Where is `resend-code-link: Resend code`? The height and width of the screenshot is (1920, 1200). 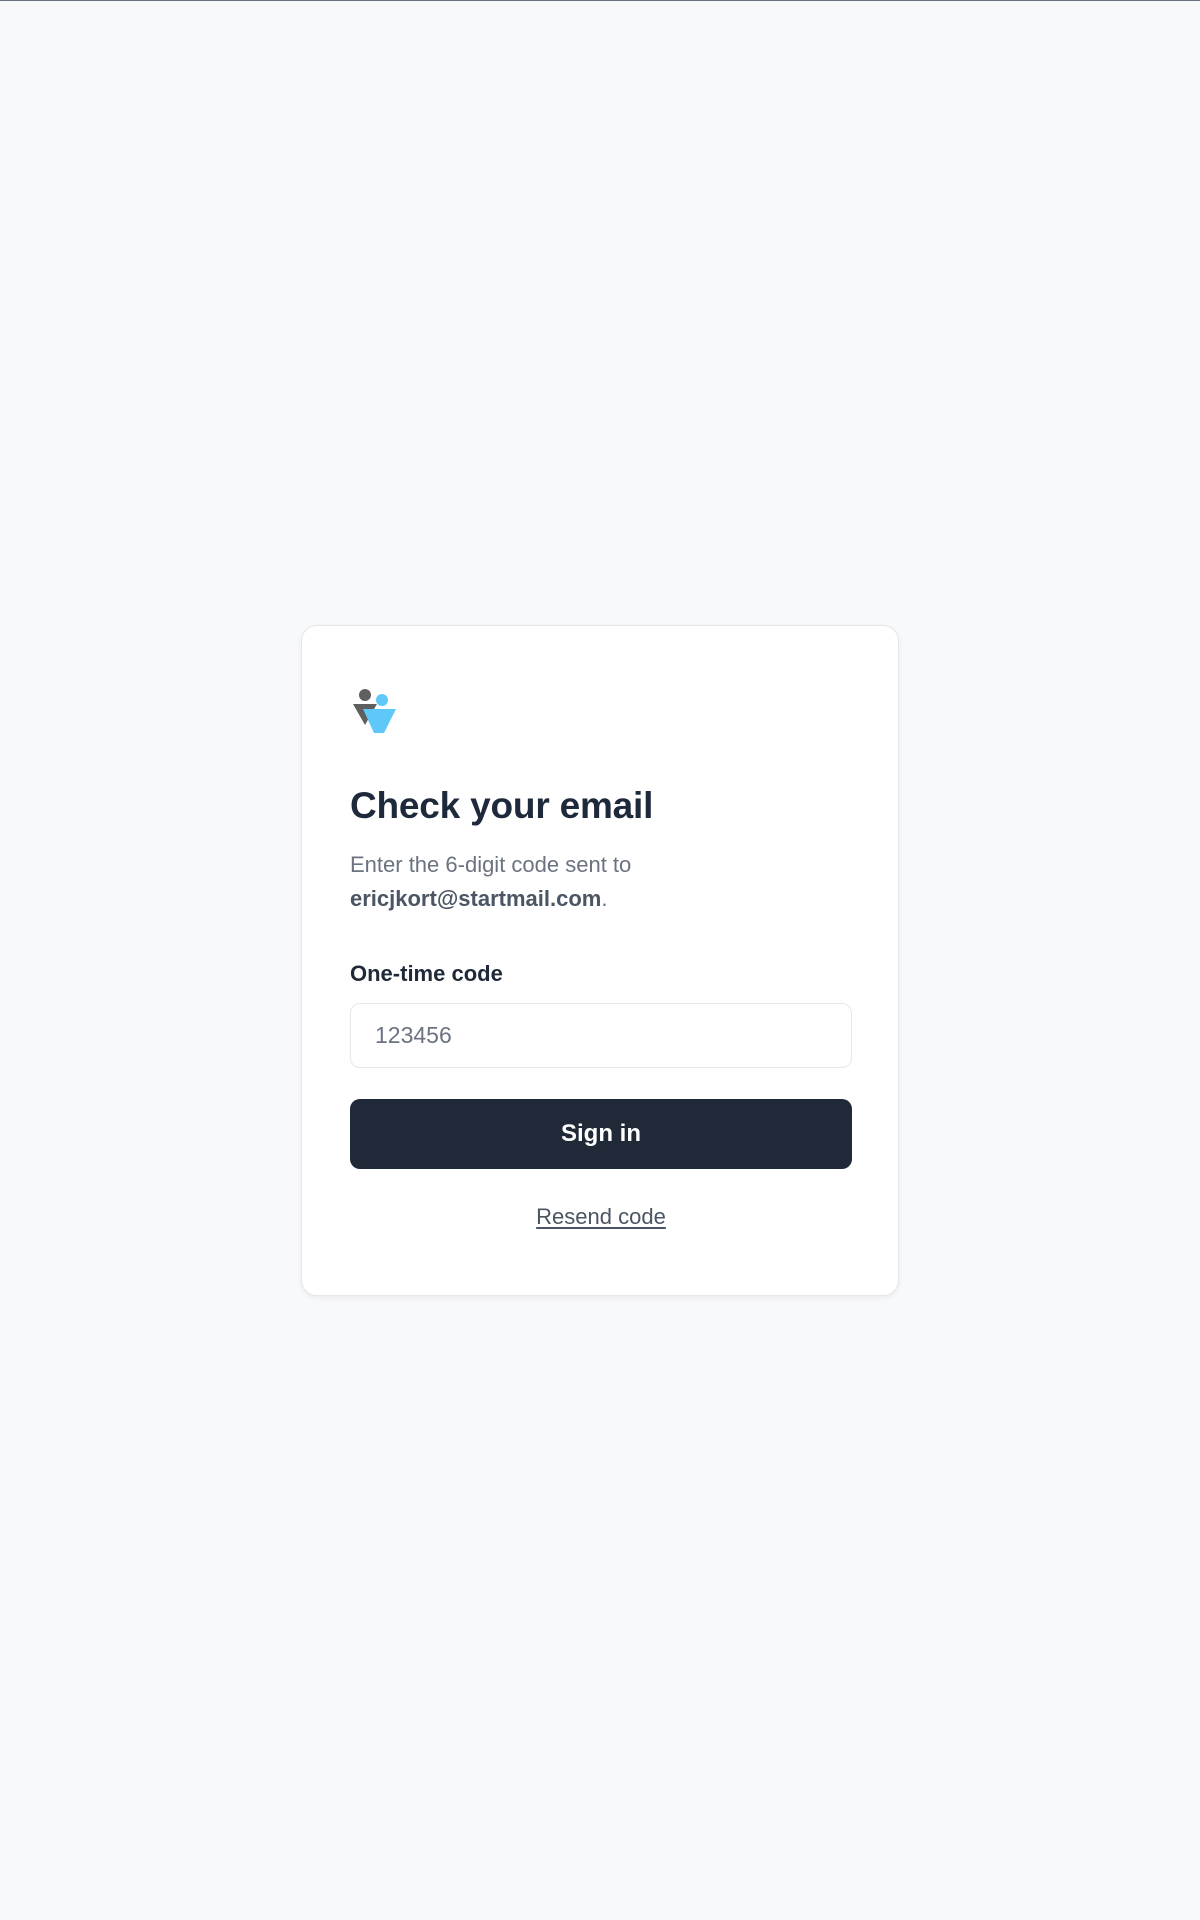 resend-code-link: Resend code is located at coordinates (601, 1217).